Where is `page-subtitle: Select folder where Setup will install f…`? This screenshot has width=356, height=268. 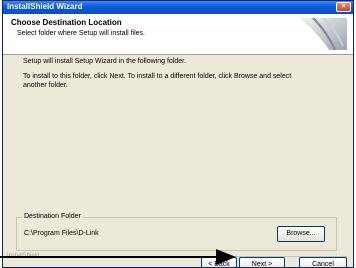
page-subtitle: Select folder where Setup will install f… is located at coordinates (81, 33).